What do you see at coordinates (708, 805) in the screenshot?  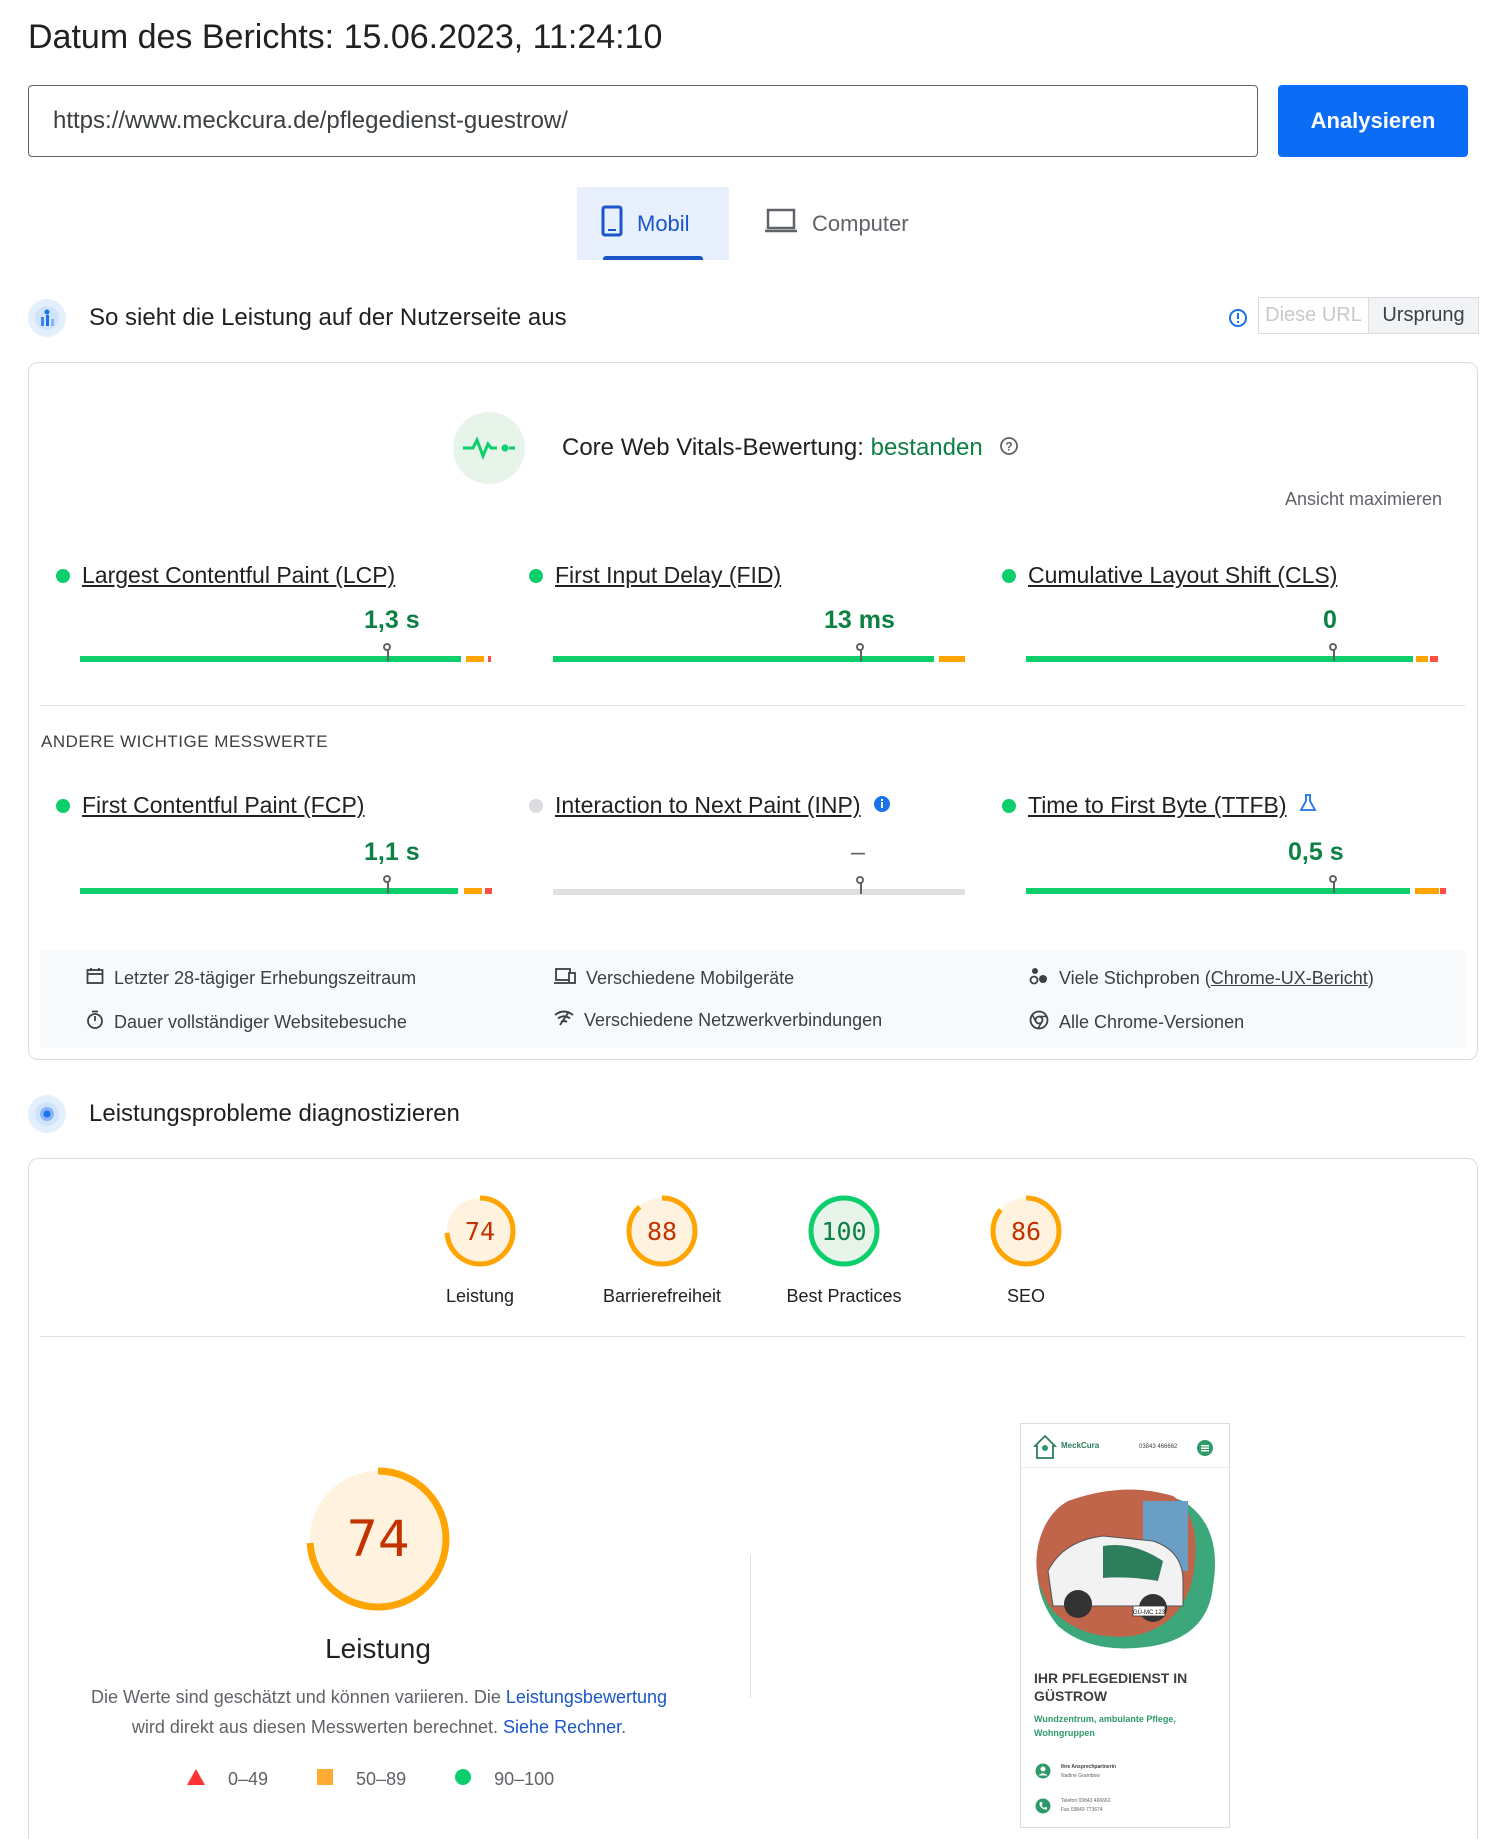 I see `metric-link: Interaction to Next Paint (INP)` at bounding box center [708, 805].